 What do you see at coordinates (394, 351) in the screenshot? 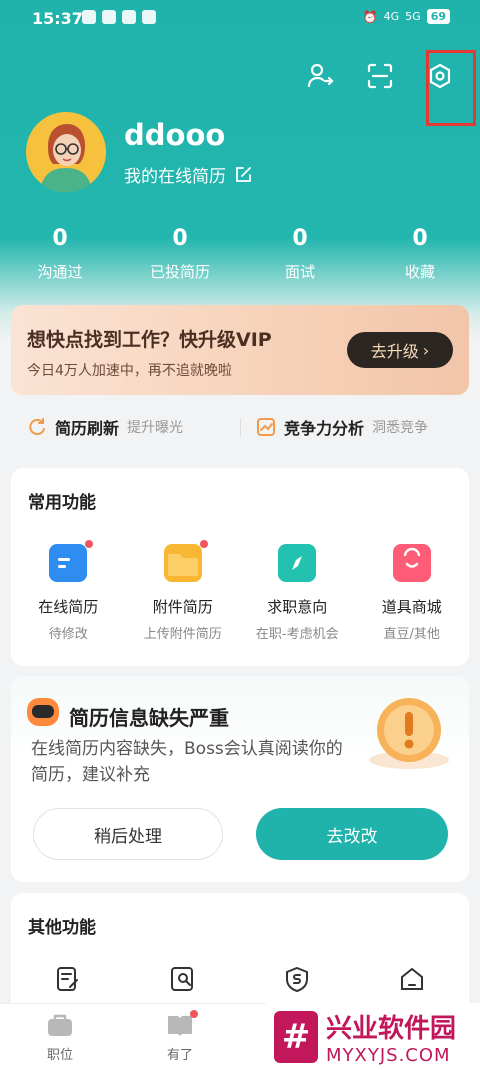
I see `upgrade-button-label: 去升级` at bounding box center [394, 351].